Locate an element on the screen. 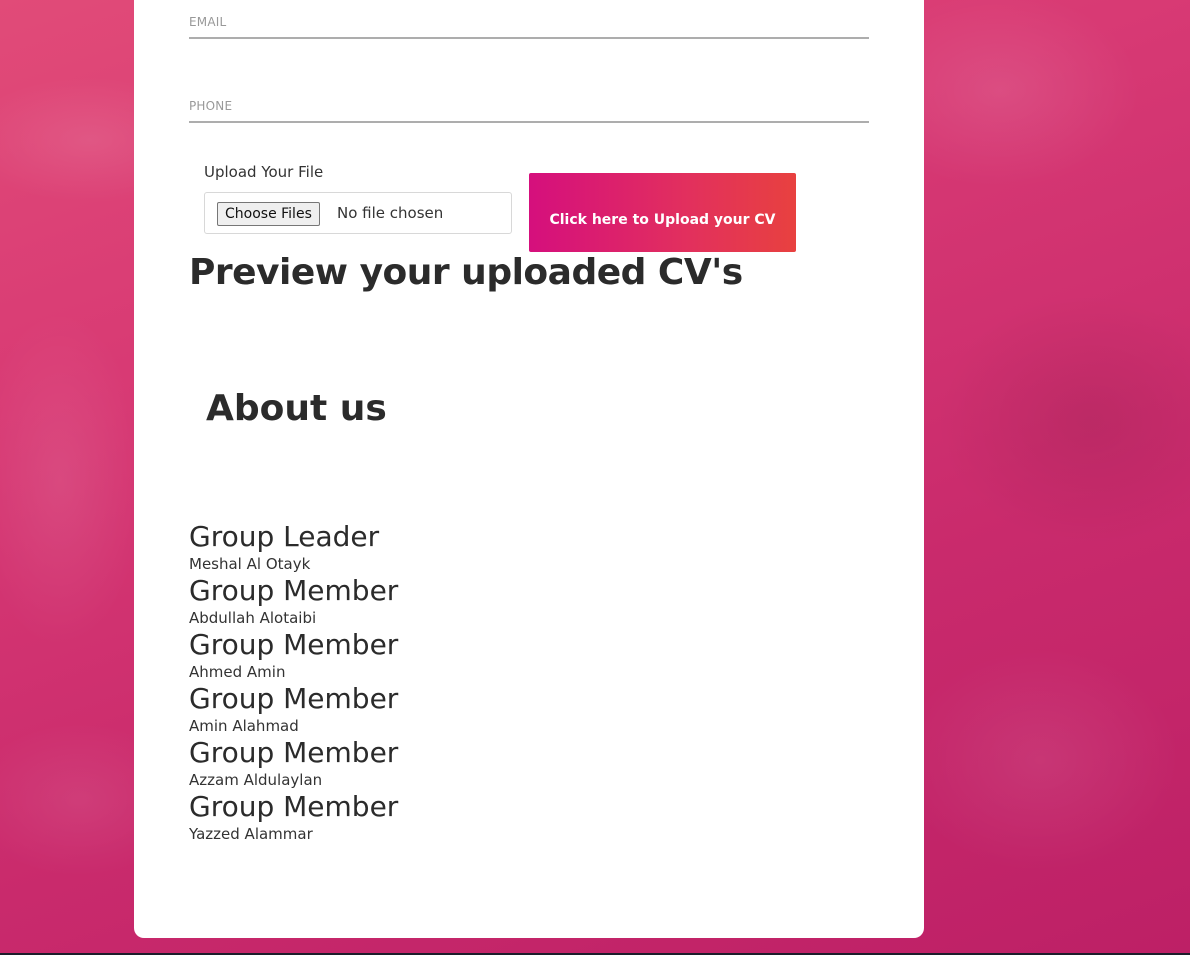 Image resolution: width=1190 pixels, height=955 pixels. file-input: Choose Files No file chosen is located at coordinates (358, 213).